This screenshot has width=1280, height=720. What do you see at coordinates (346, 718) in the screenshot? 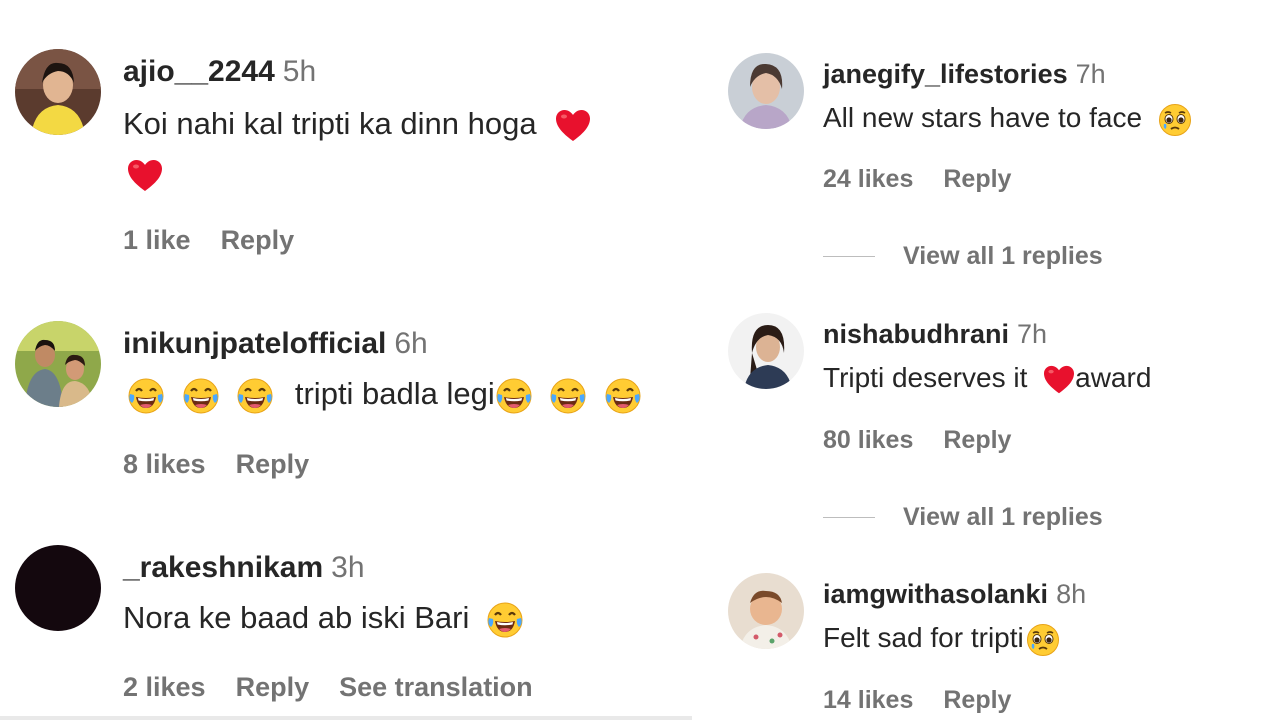
I see `divider` at bounding box center [346, 718].